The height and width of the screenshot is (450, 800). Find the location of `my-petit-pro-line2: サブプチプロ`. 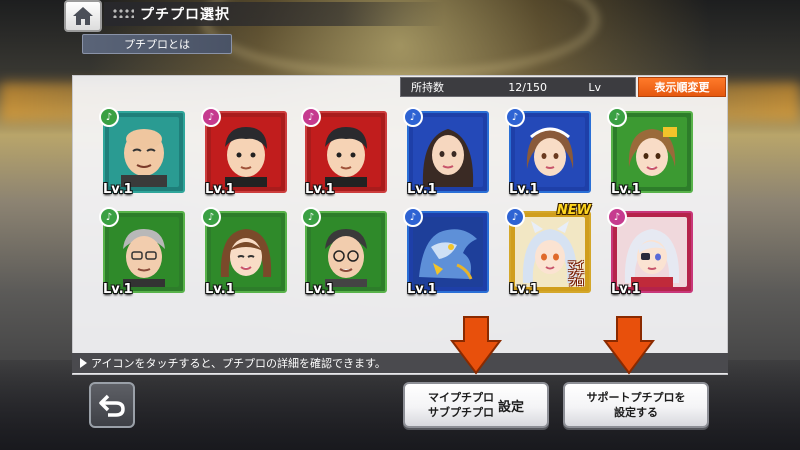

my-petit-pro-line2: サブプチプロ is located at coordinates (460, 412).